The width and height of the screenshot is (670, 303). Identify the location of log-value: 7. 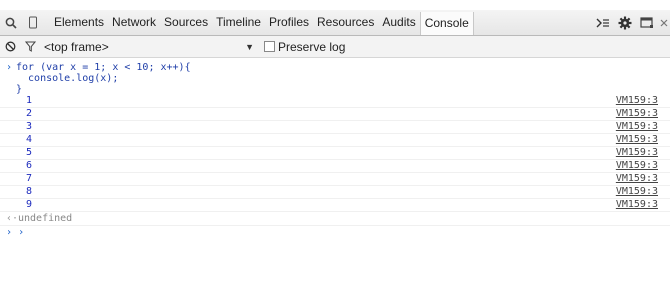
(29, 178).